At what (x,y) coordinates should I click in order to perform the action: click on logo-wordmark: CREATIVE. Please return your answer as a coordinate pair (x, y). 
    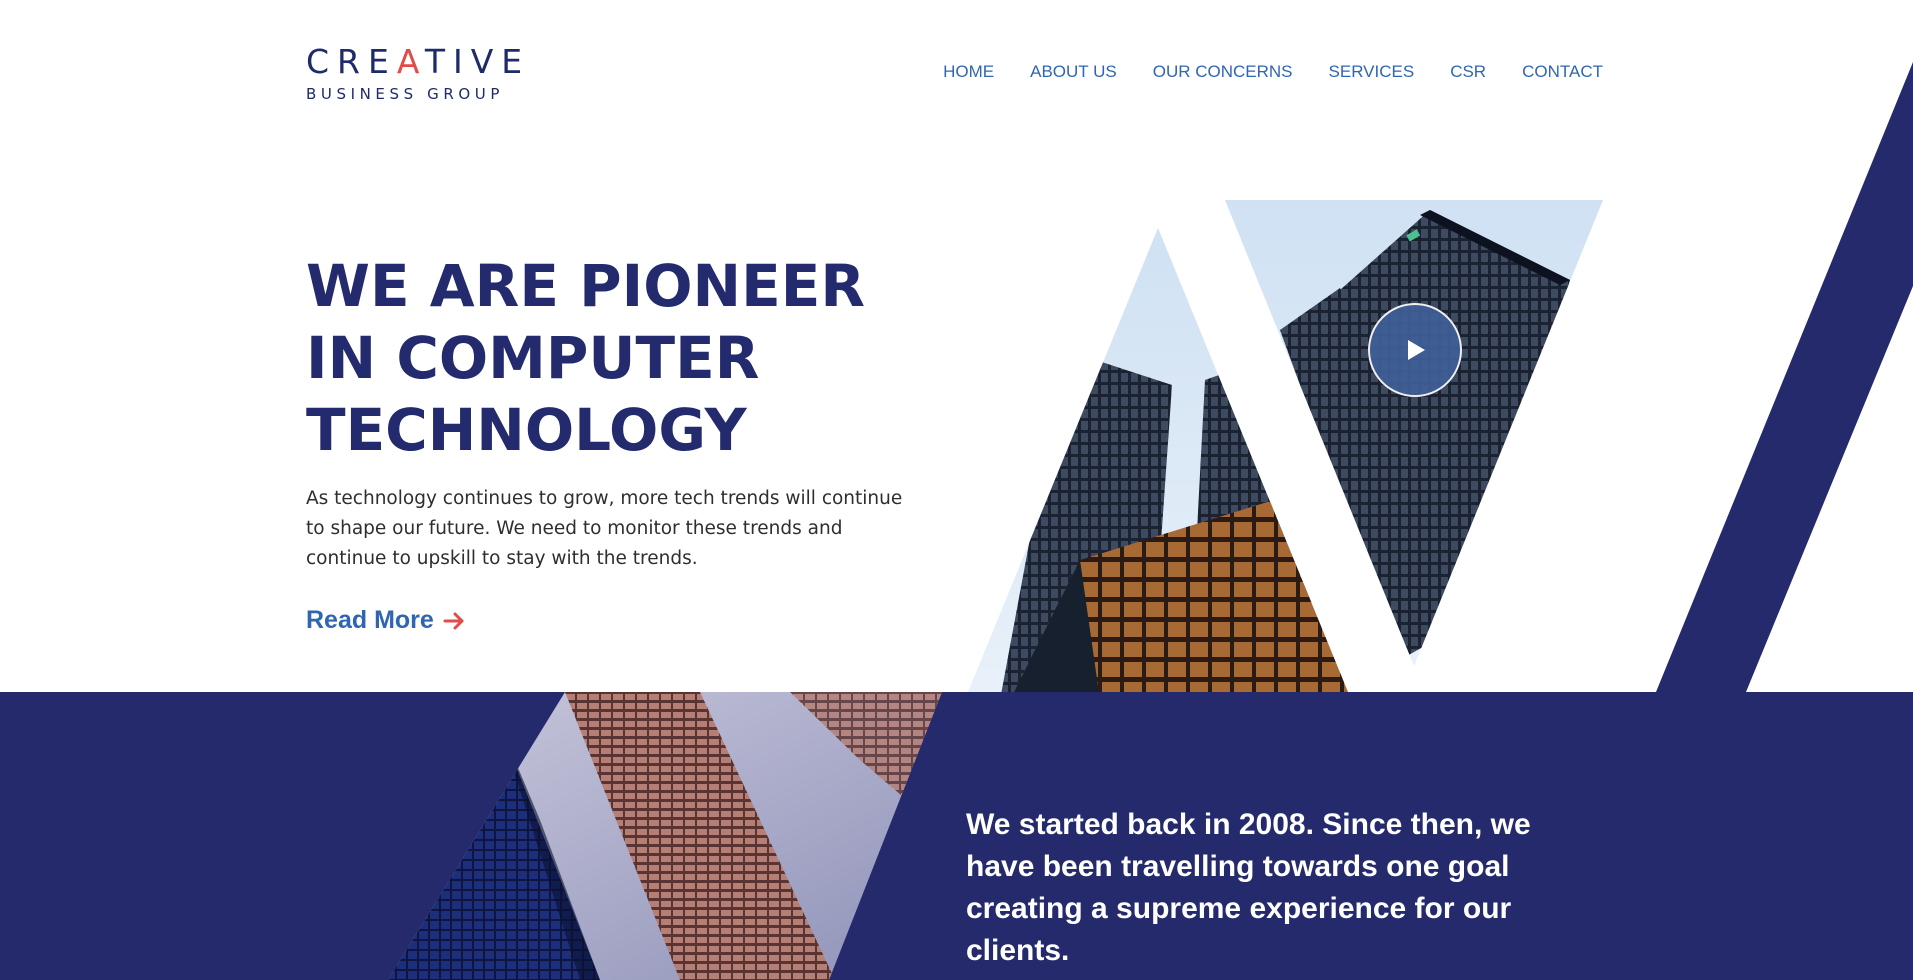
    Looking at the image, I should click on (418, 61).